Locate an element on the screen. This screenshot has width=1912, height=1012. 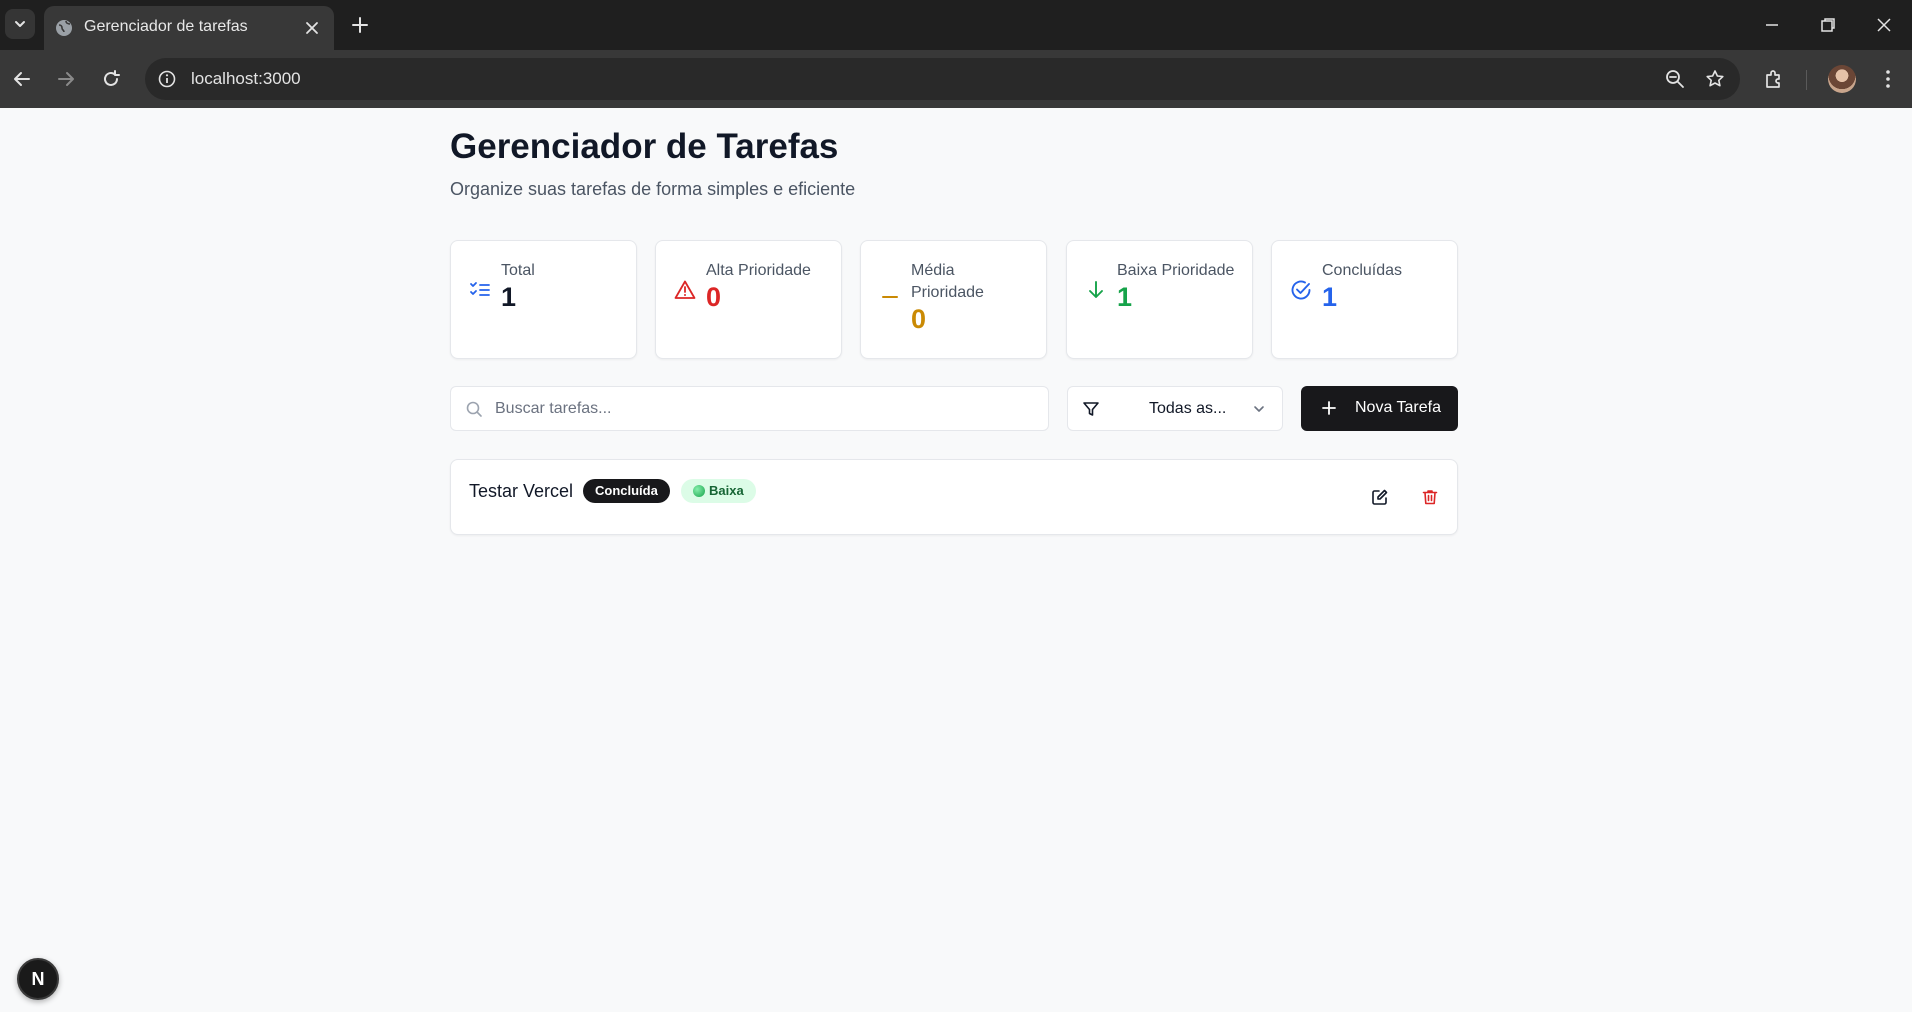
browser-toolbar: localhost:3000 is located at coordinates (956, 79).